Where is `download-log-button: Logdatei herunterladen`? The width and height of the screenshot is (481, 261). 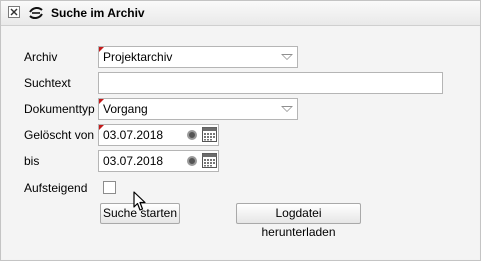 download-log-button: Logdatei herunterladen is located at coordinates (298, 221).